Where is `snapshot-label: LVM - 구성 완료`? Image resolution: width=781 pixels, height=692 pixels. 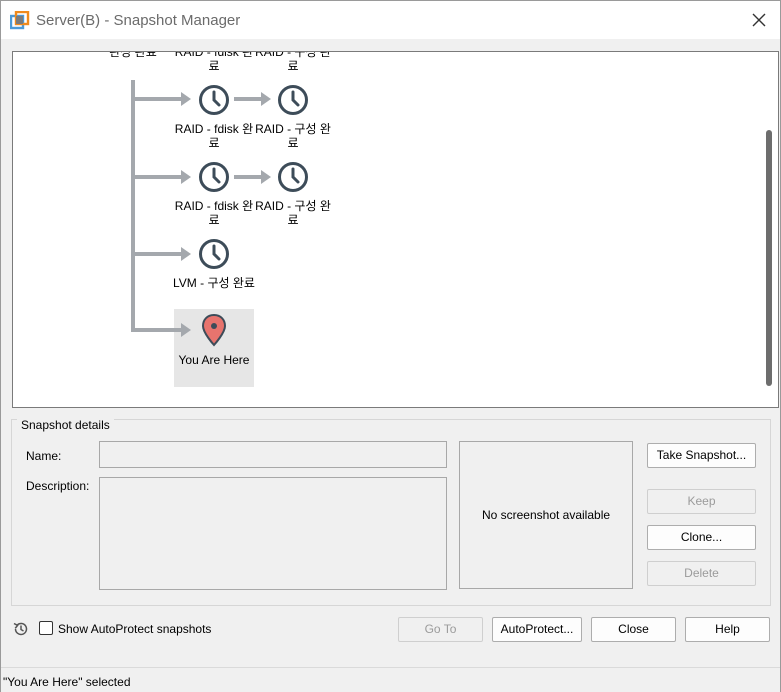
snapshot-label: LVM - 구성 완료 is located at coordinates (214, 283).